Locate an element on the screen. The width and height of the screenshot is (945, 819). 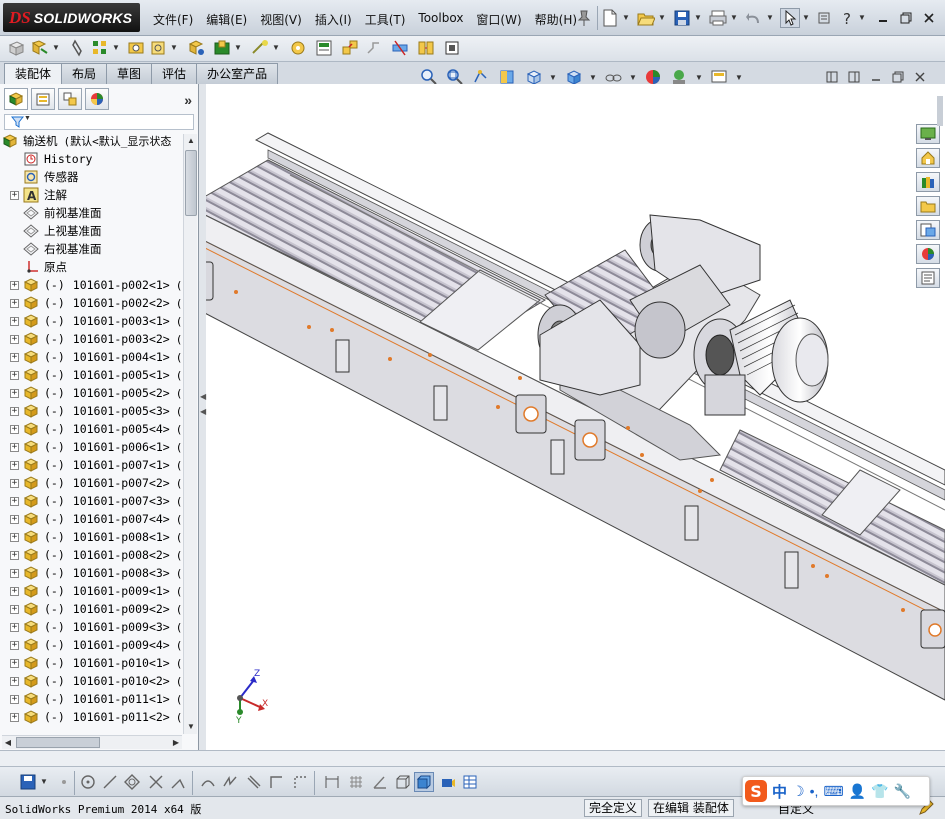
component-row: + (-) 101601-p009<4> (默认 is located at coordinates (96, 645).